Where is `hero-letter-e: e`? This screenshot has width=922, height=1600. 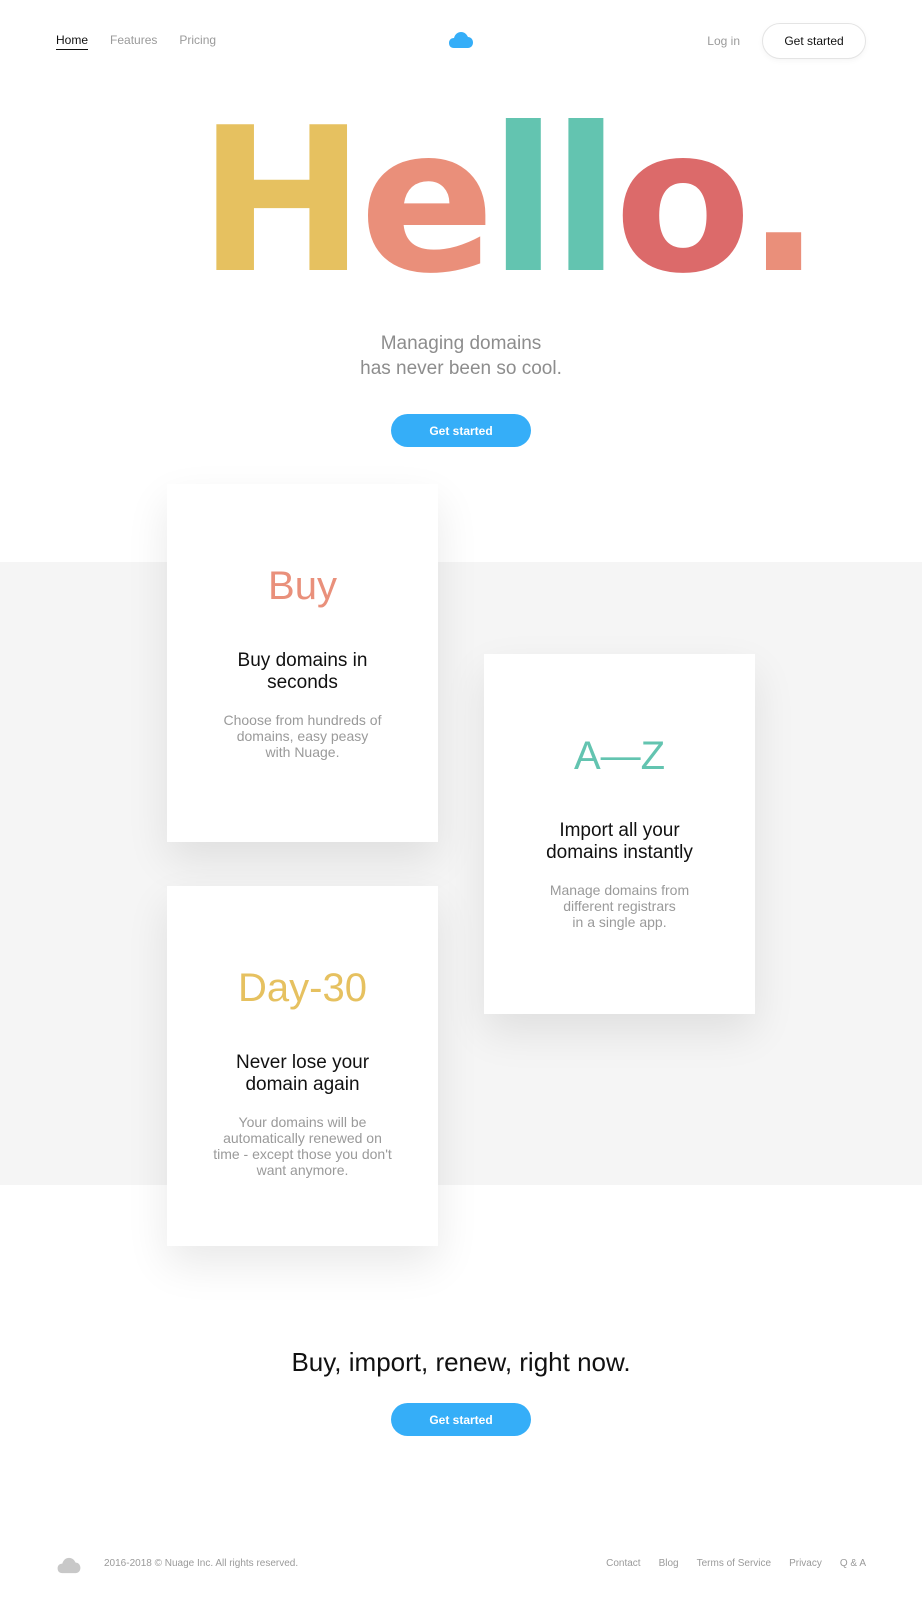
hero-letter-e: e is located at coordinates (427, 201).